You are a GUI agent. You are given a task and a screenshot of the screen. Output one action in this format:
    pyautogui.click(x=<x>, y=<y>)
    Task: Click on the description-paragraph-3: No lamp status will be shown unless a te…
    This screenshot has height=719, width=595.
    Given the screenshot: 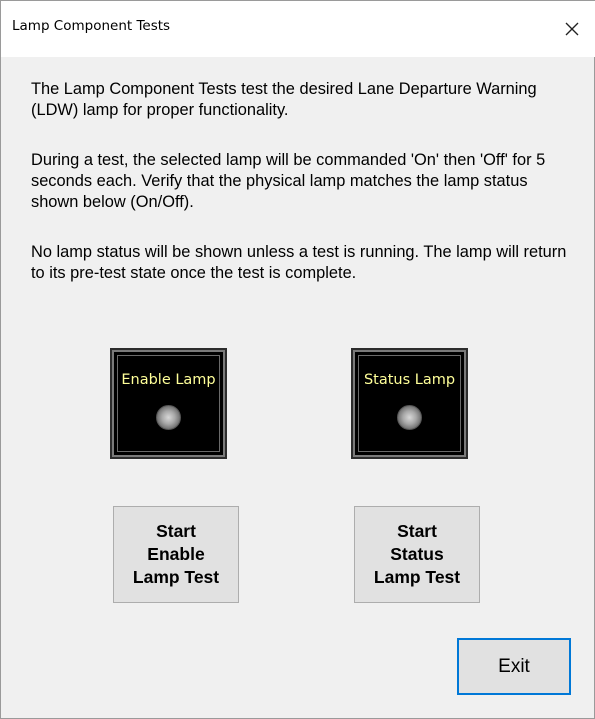 What is the action you would take?
    pyautogui.click(x=299, y=262)
    